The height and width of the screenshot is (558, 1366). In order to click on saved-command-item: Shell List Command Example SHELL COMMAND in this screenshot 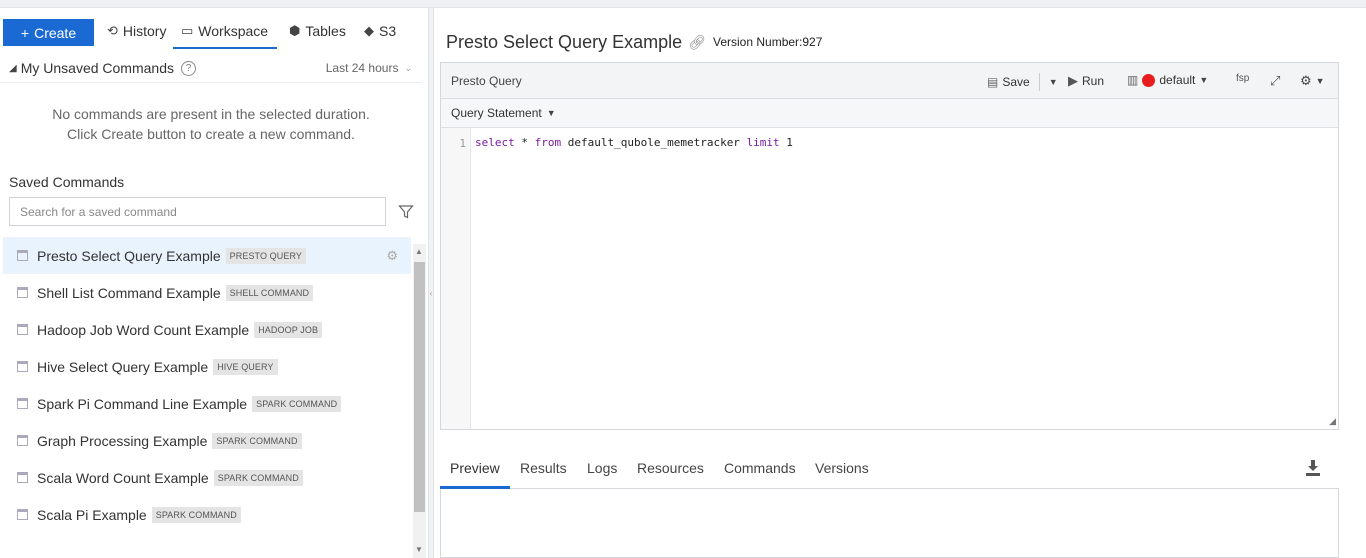, I will do `click(207, 292)`.